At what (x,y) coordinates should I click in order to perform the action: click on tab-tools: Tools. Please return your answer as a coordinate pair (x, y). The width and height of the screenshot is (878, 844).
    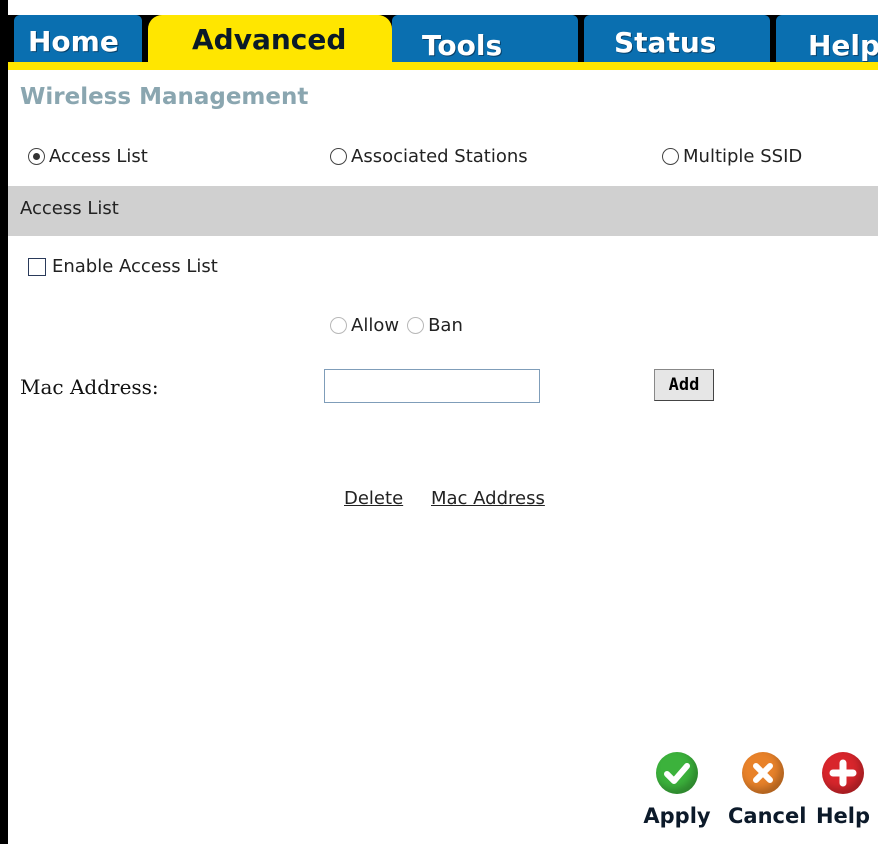
    Looking at the image, I should click on (485, 38).